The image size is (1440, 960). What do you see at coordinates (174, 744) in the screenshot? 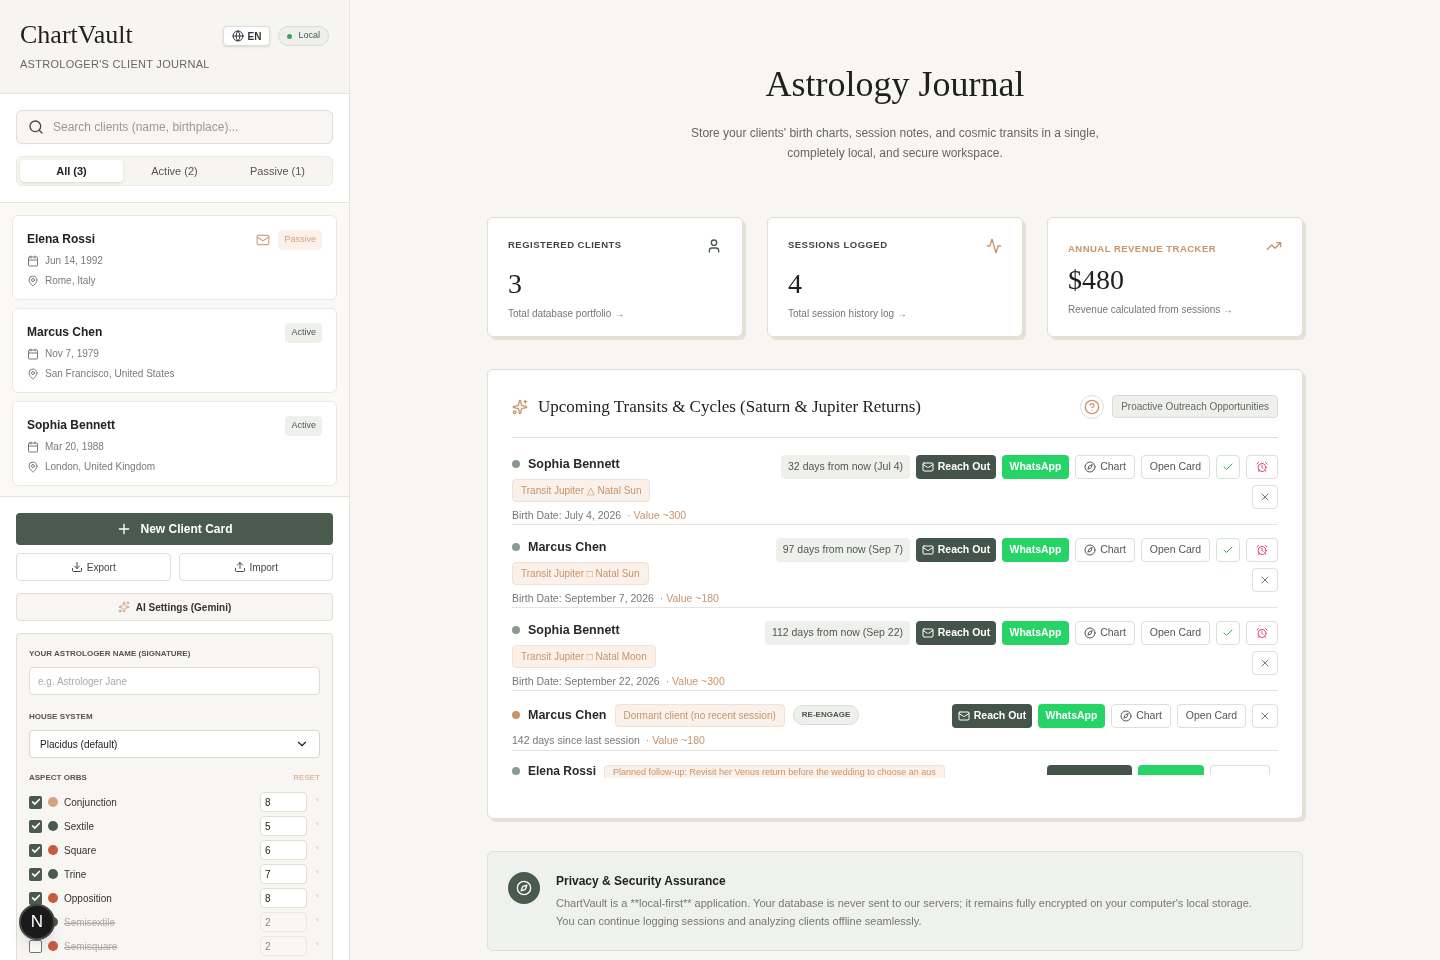
I see `house-system-select: Placidus (default)` at bounding box center [174, 744].